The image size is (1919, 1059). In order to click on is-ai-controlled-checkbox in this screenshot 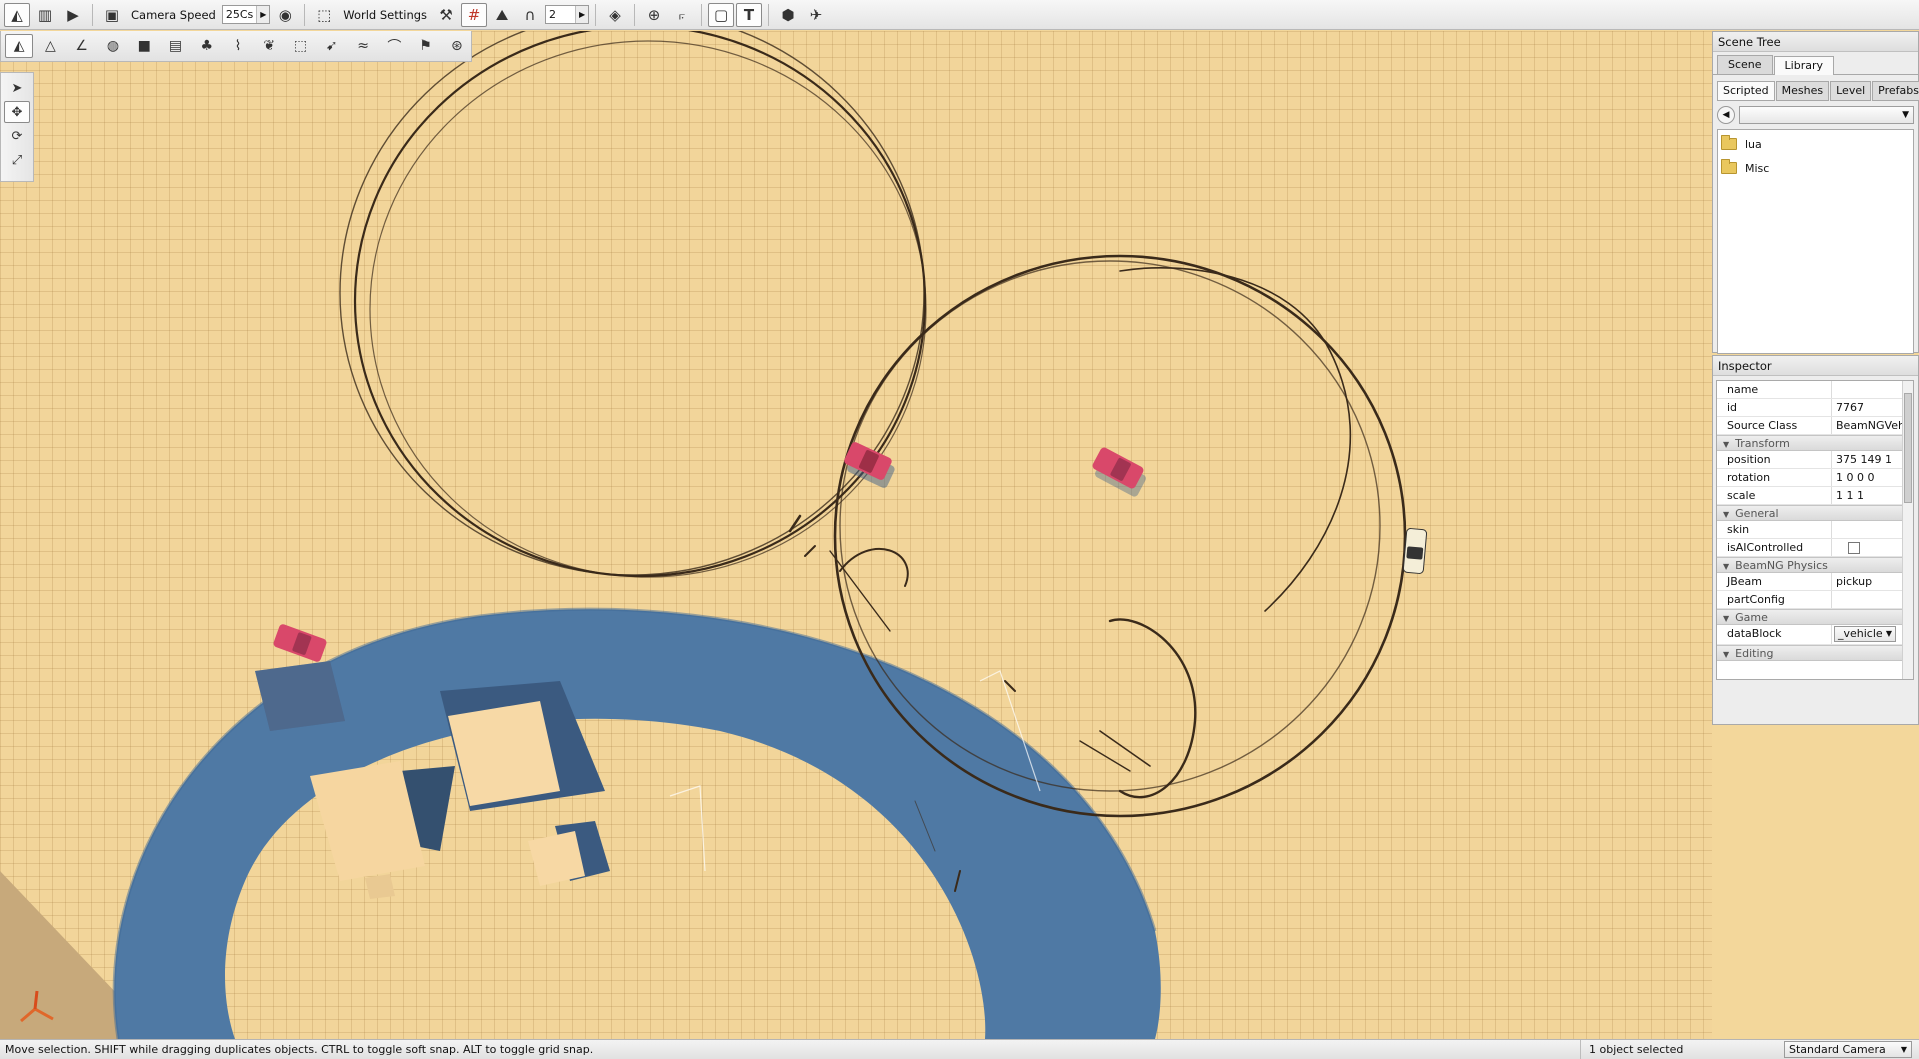, I will do `click(1854, 548)`.